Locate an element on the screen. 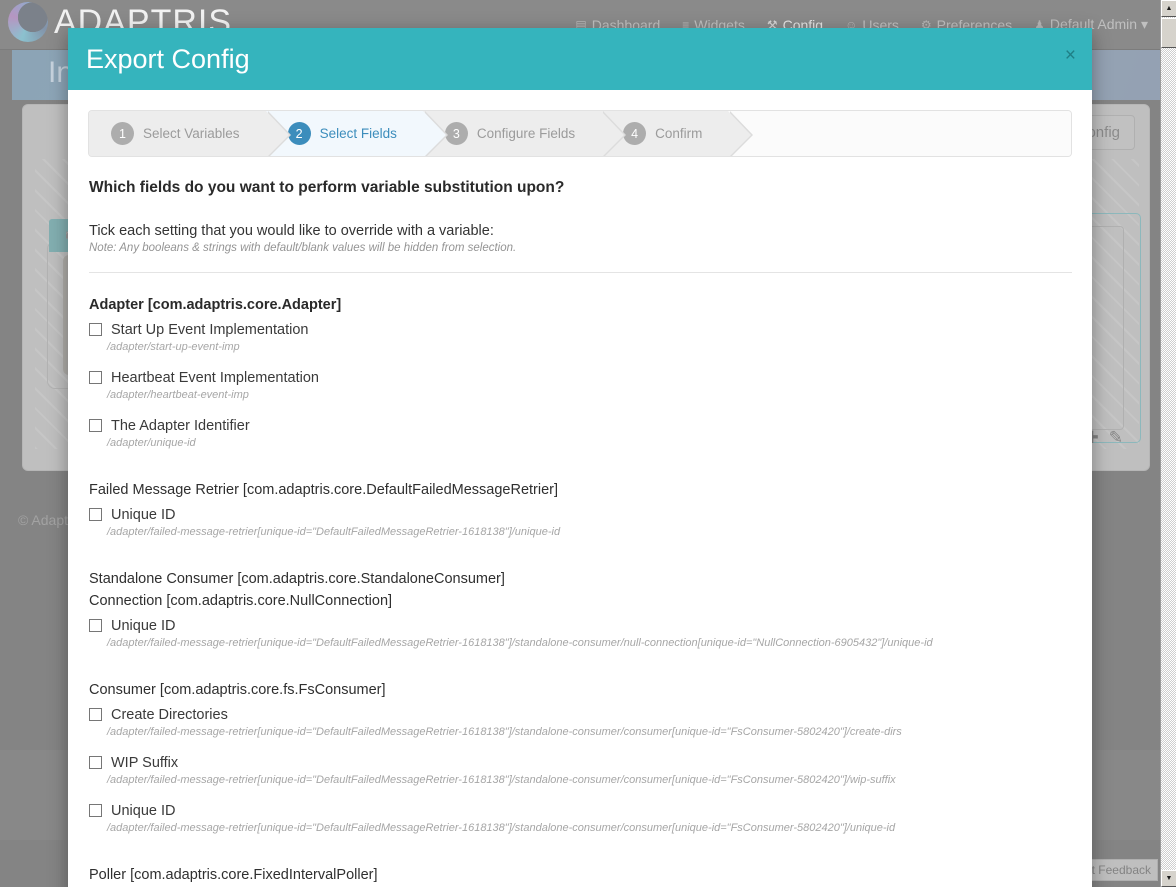 The width and height of the screenshot is (1176, 887). field-path: /adapter/start-up-event-imp is located at coordinates (173, 347).